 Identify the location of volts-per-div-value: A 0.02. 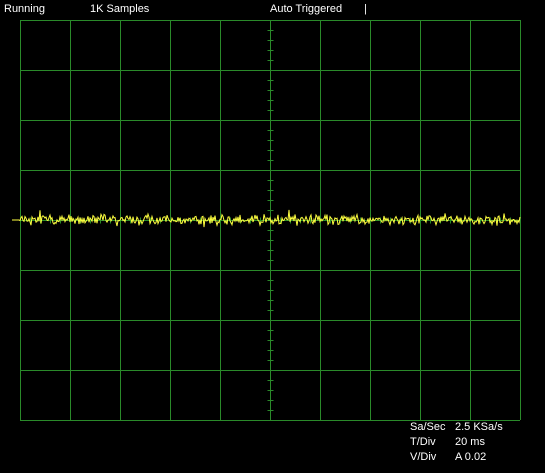
(471, 457).